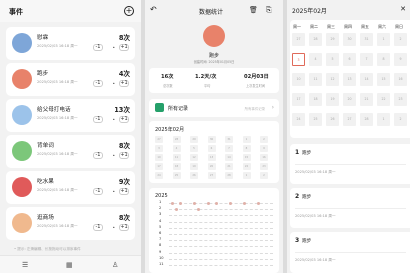 Image resolution: width=410 pixels, height=273 pixels. I want to click on month-row-label: 9, so click(160, 251).